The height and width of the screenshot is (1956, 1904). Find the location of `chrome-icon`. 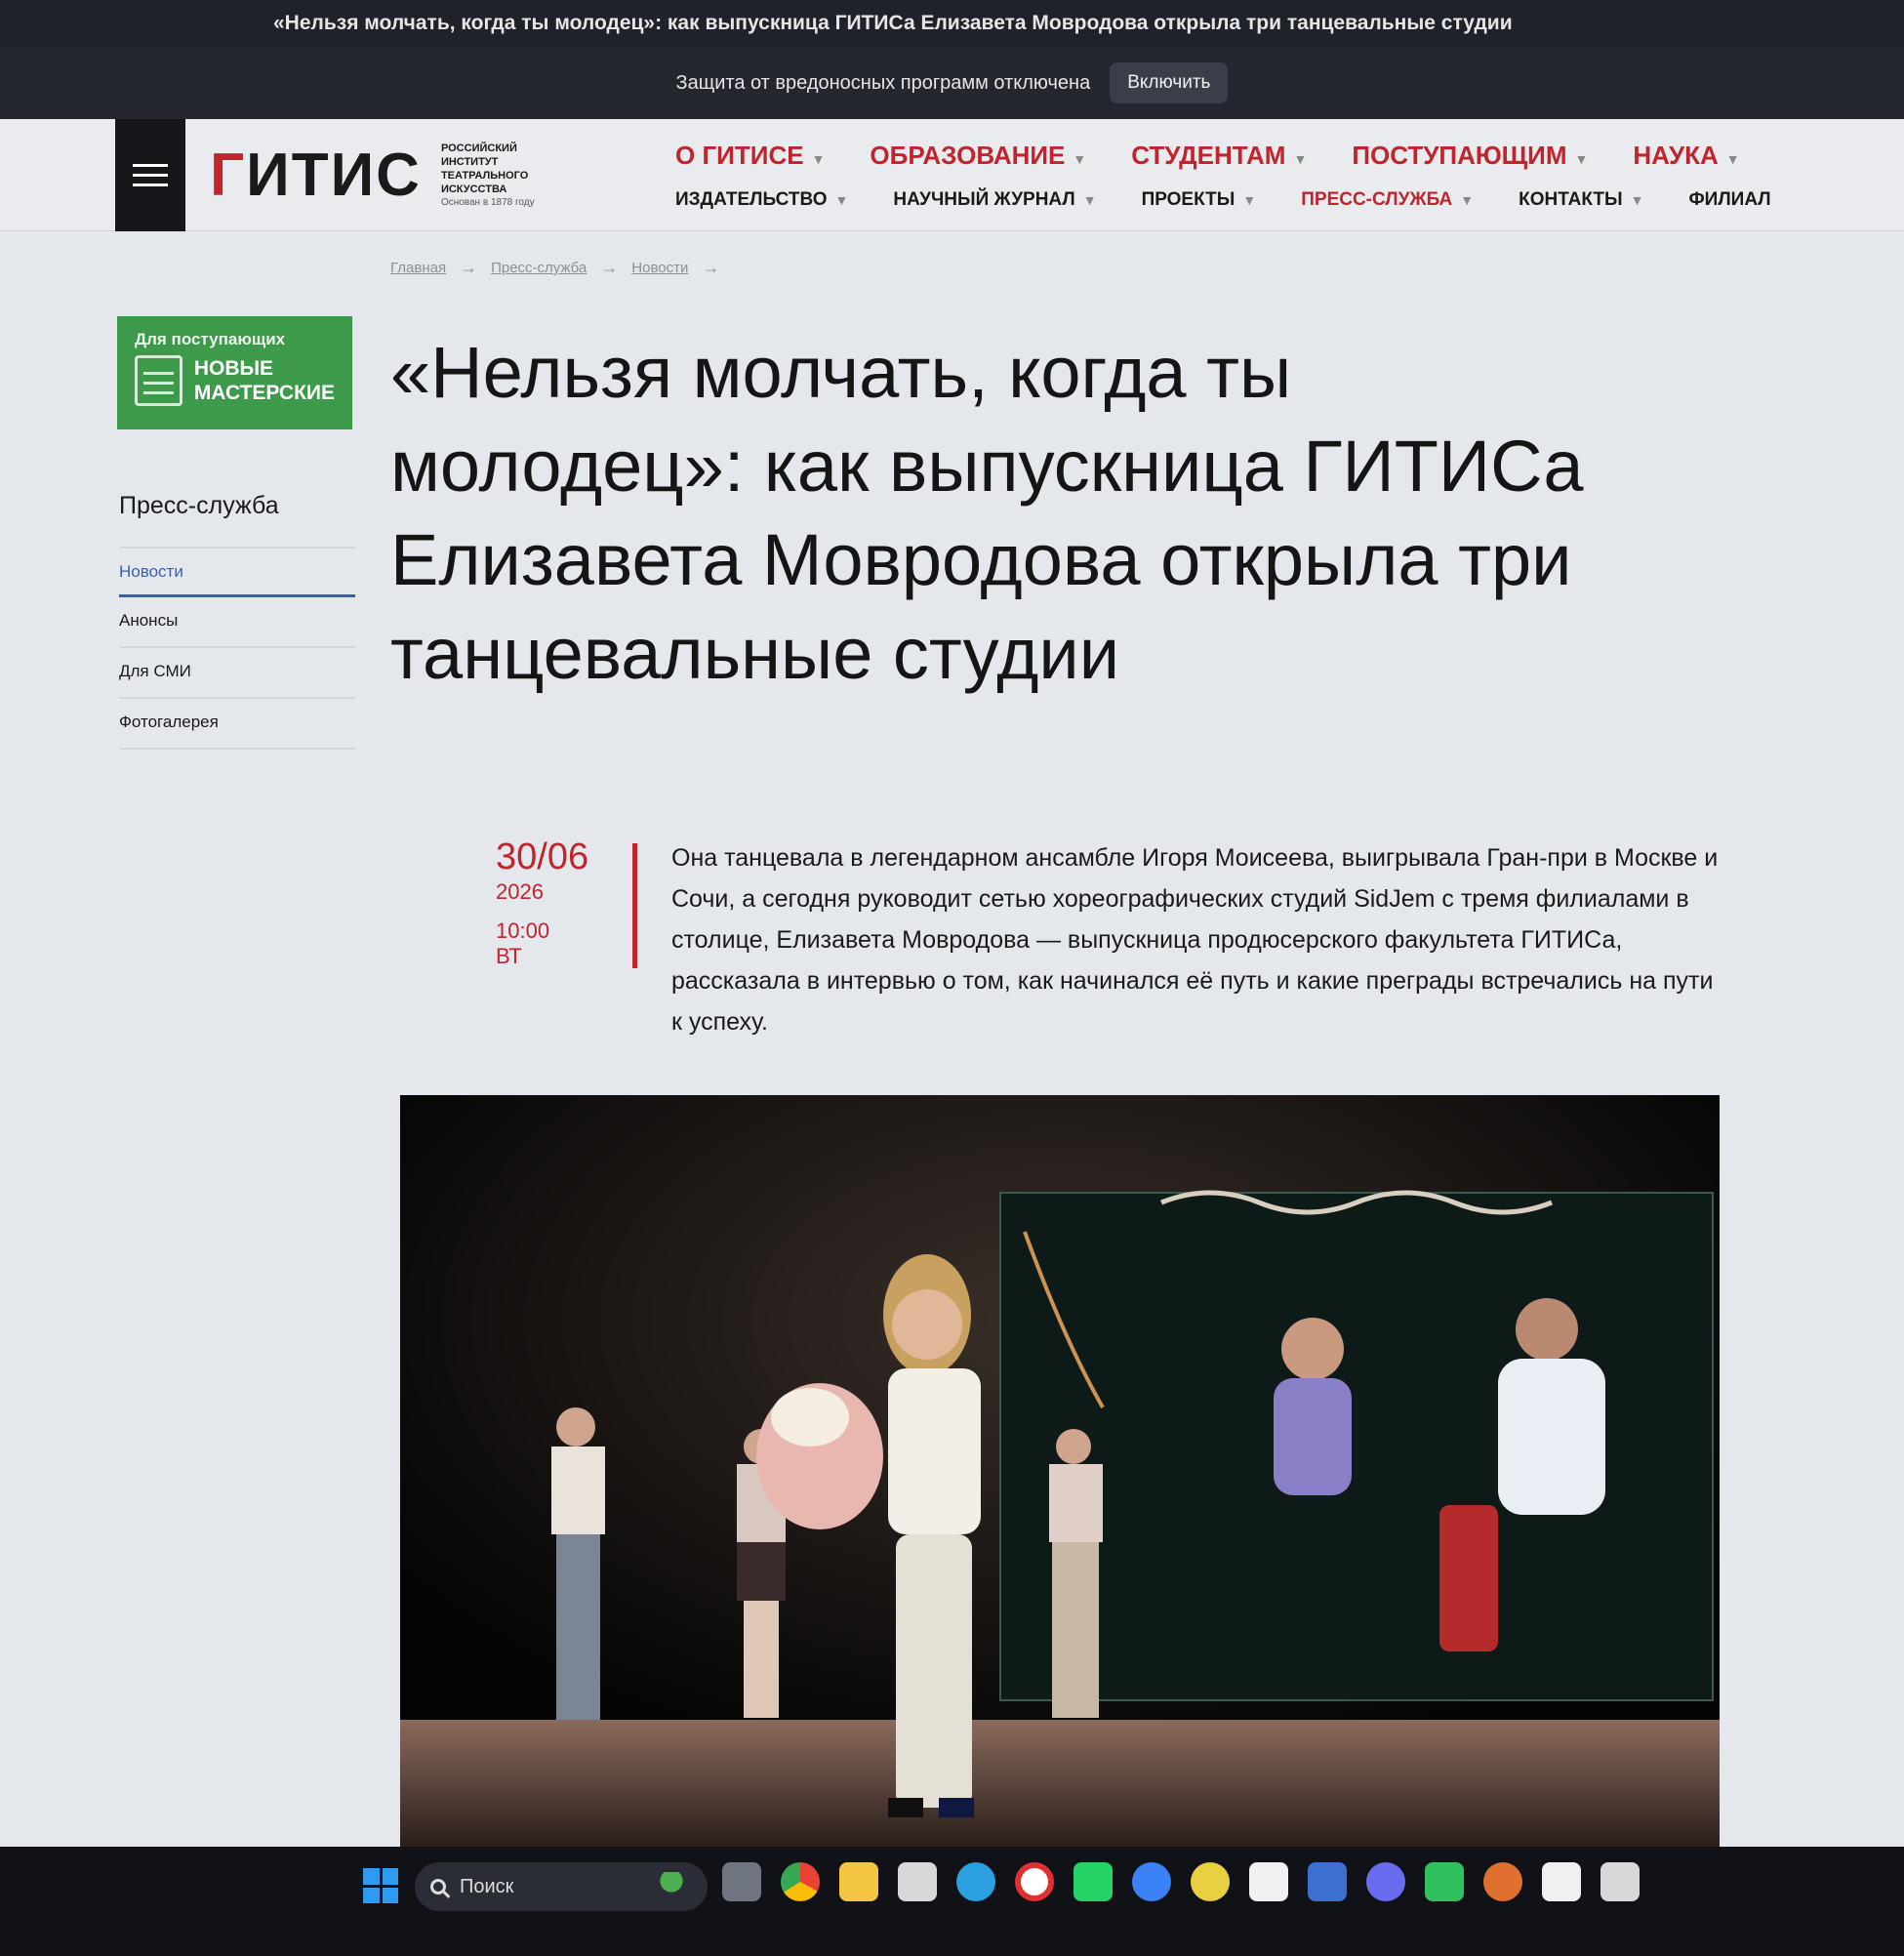

chrome-icon is located at coordinates (800, 1882).